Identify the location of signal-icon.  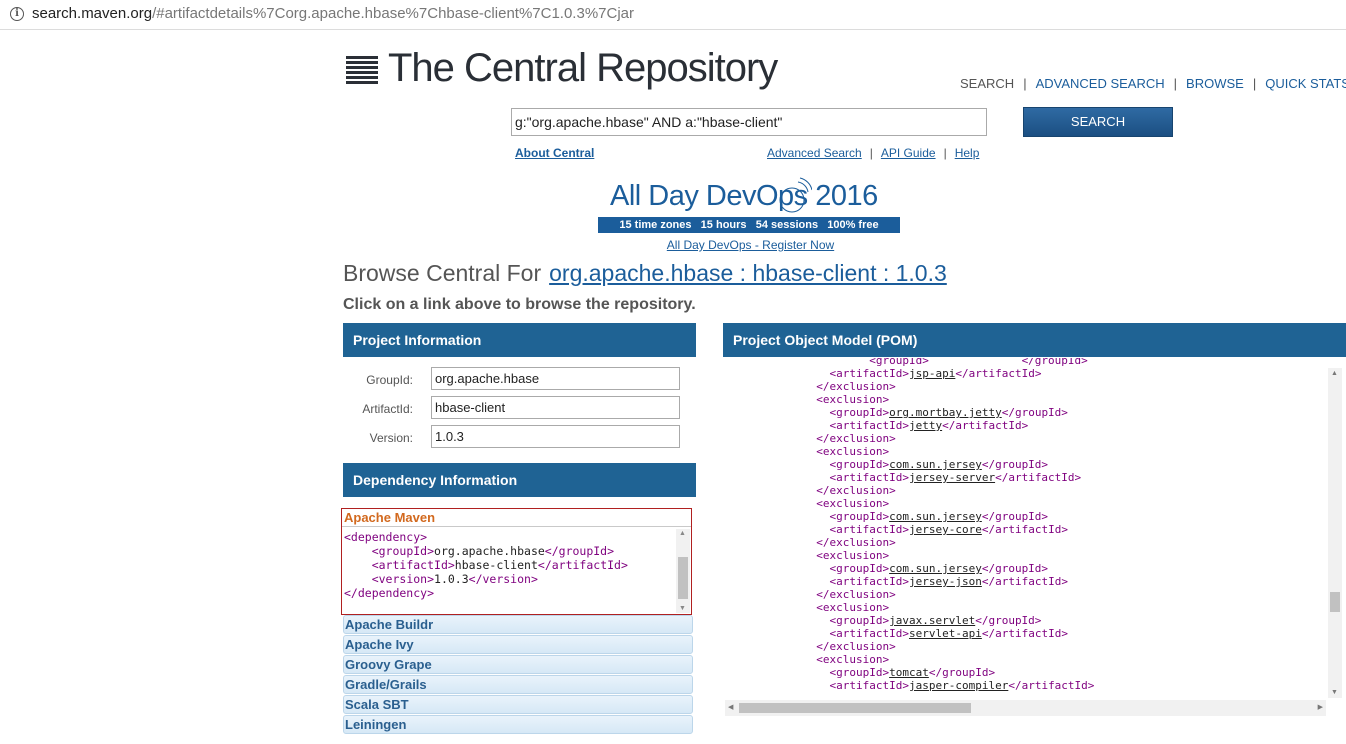
(795, 195).